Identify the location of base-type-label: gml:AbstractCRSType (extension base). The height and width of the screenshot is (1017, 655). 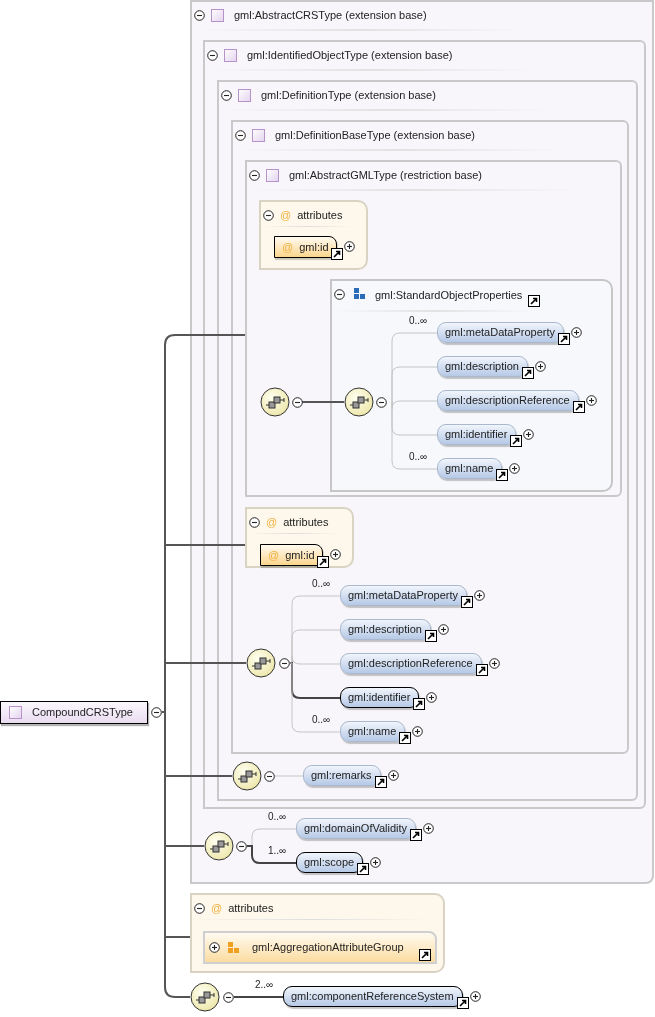
(330, 15).